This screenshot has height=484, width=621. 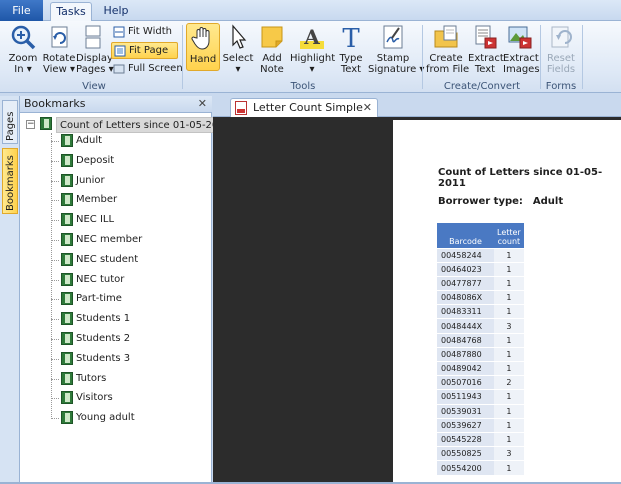 What do you see at coordinates (21, 10) in the screenshot?
I see `tab-file: File` at bounding box center [21, 10].